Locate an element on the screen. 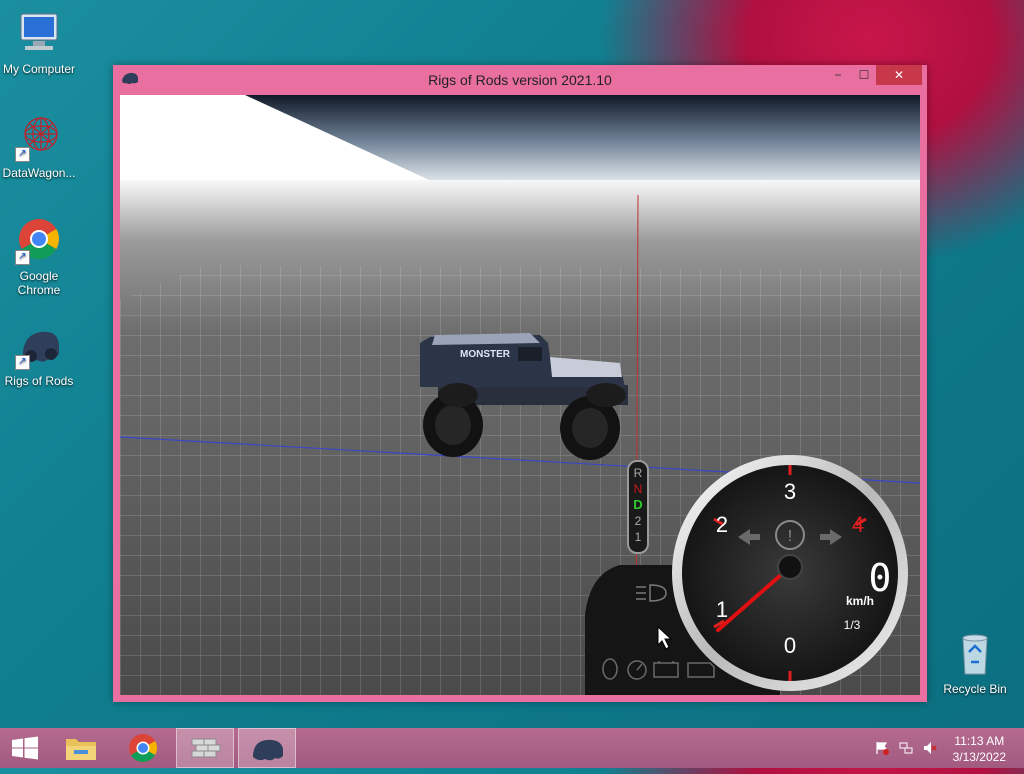 This screenshot has width=1024, height=774. svg-text: MONSTER is located at coordinates (485, 354).